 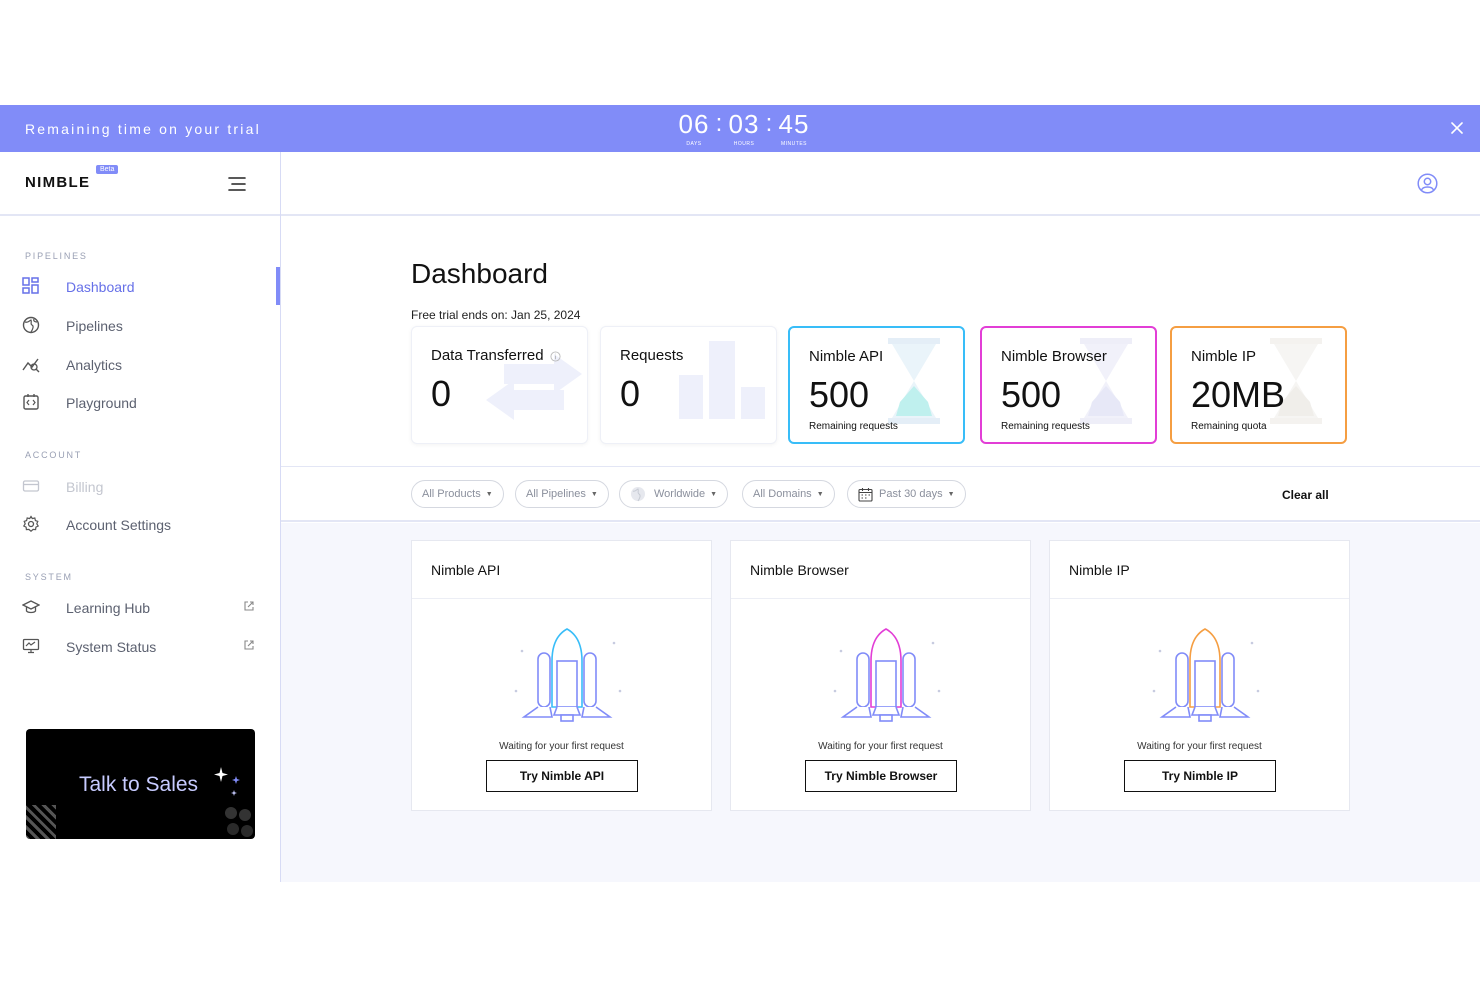 What do you see at coordinates (794, 124) in the screenshot?
I see `countdown-minutes-value: 45` at bounding box center [794, 124].